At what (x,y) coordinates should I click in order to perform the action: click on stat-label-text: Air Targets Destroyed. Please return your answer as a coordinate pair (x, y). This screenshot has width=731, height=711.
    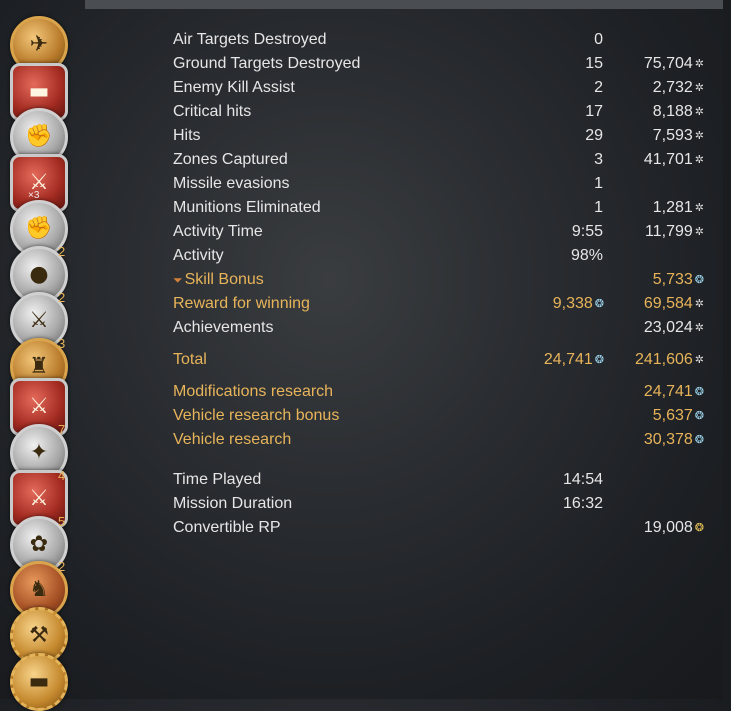
    Looking at the image, I should click on (250, 39).